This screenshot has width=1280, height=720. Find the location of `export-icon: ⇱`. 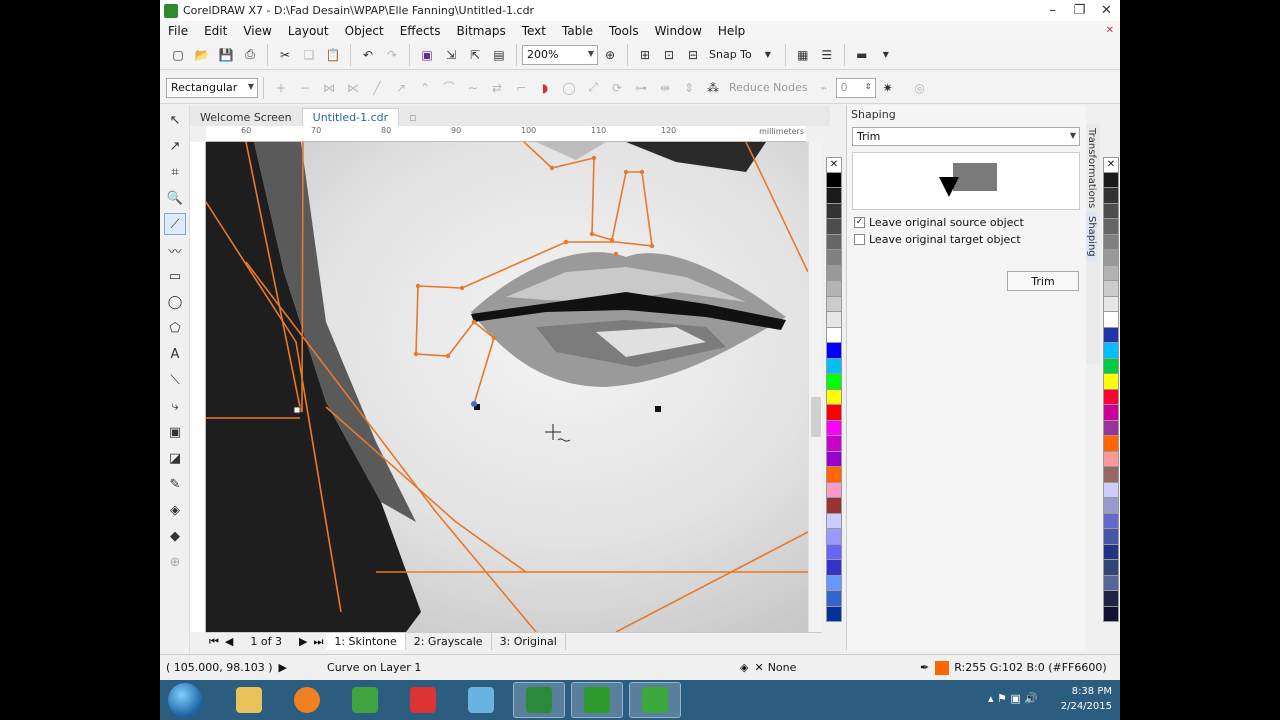

export-icon: ⇱ is located at coordinates (475, 55).